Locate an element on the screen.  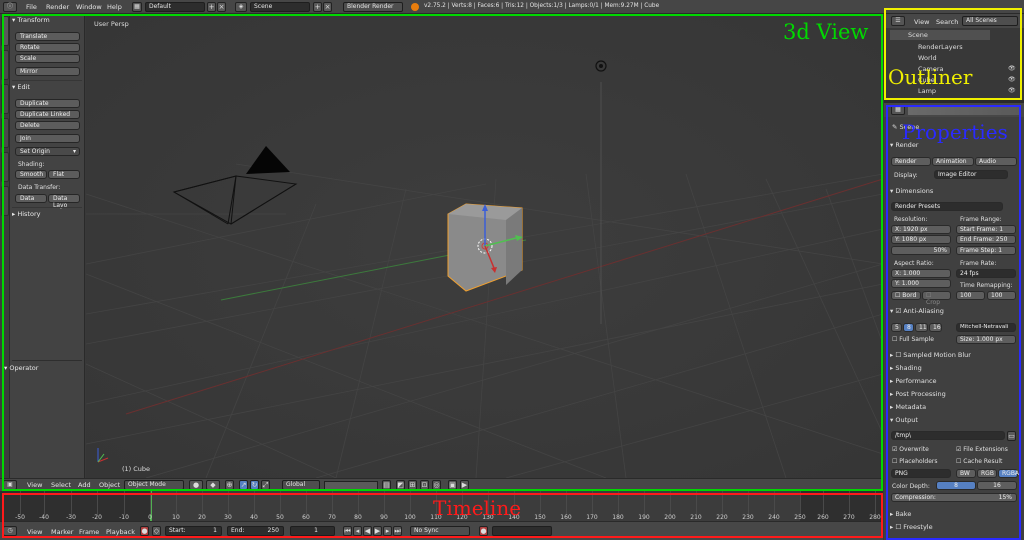
color-depth-8-button: 8 is located at coordinates (956, 485).